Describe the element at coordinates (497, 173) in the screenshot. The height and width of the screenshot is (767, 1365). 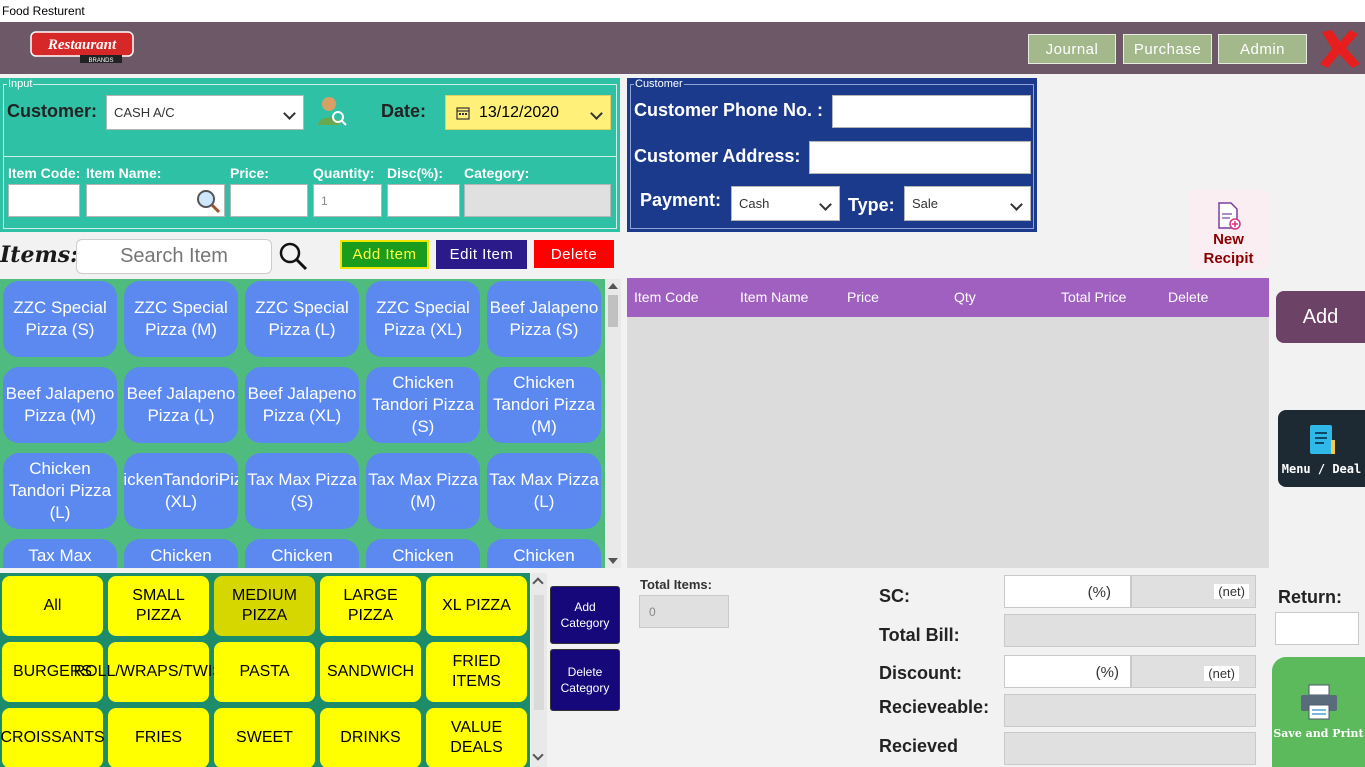
I see `category-label: Category:` at that location.